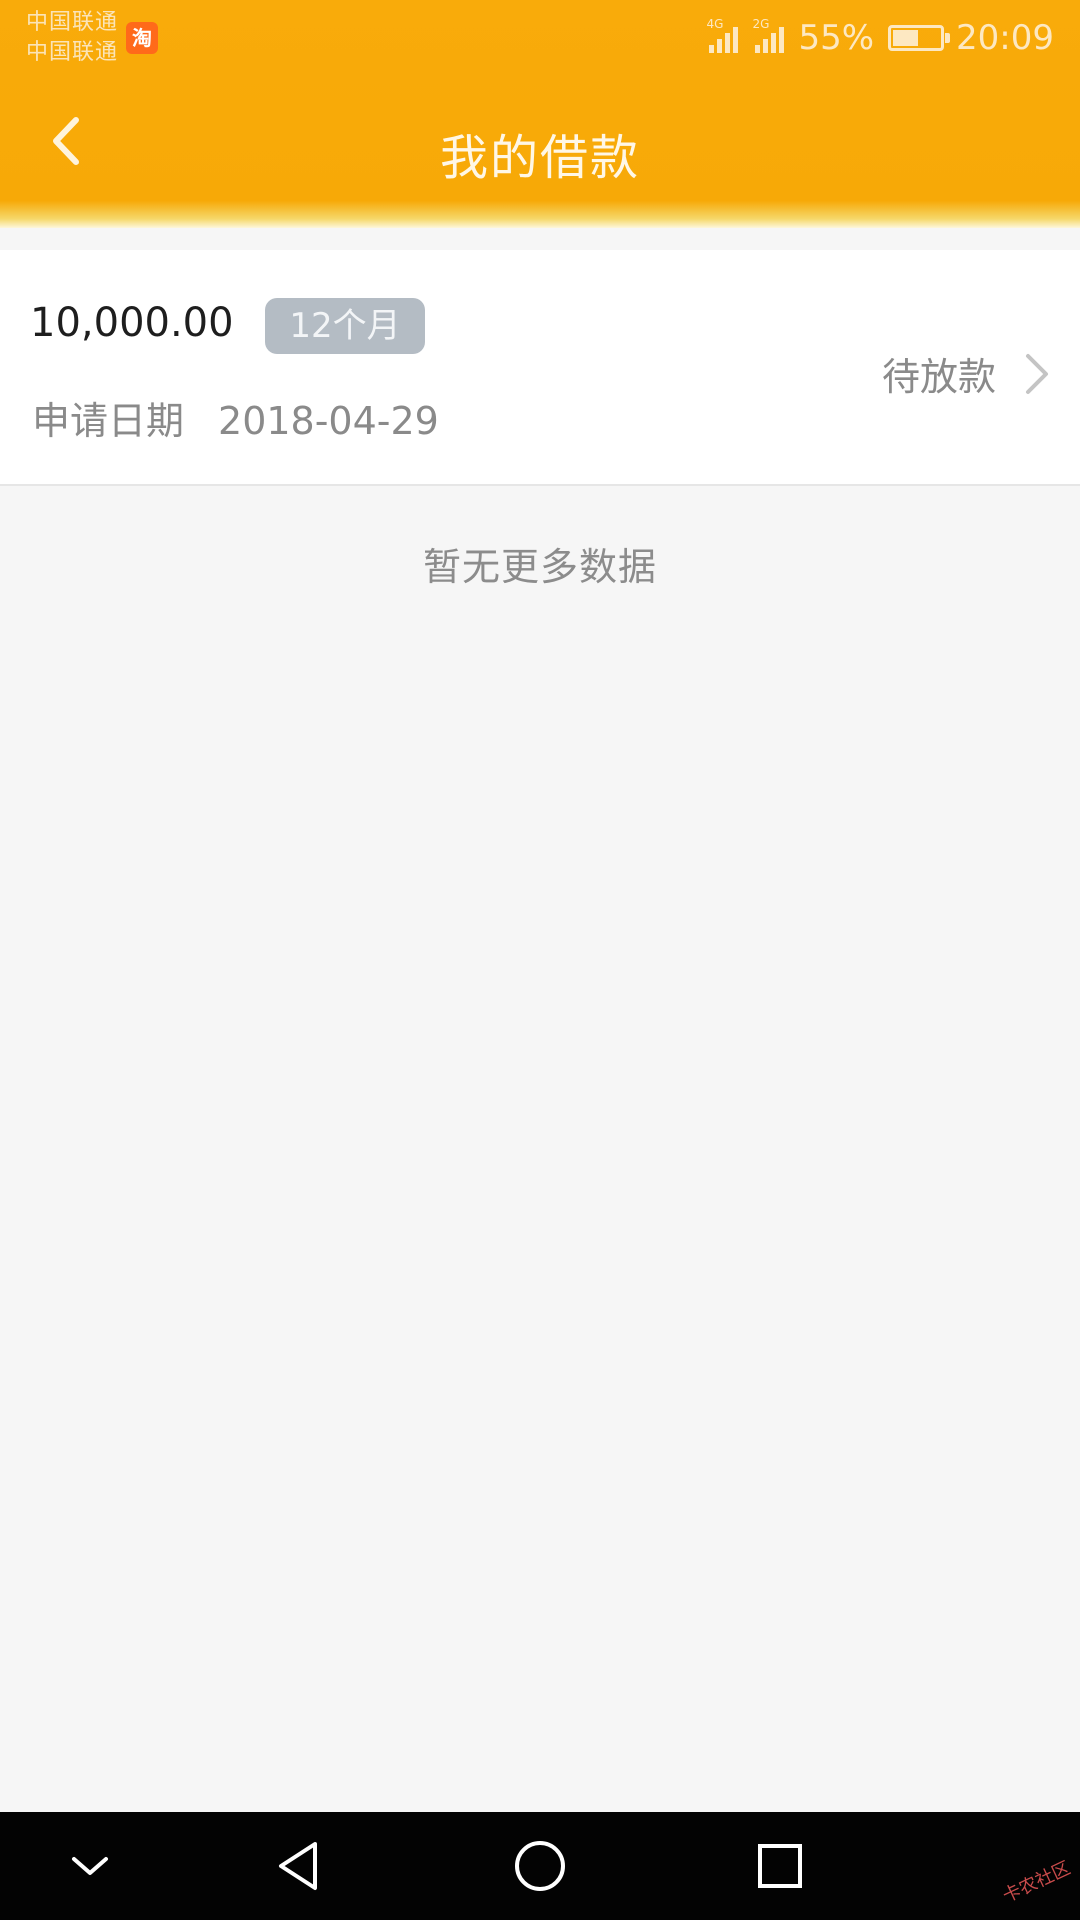 This screenshot has height=1920, width=1080. Describe the element at coordinates (540, 40) in the screenshot. I see `status-bar: 中国联通 中国联通 淘 4G 2G 55% 20:09` at that location.